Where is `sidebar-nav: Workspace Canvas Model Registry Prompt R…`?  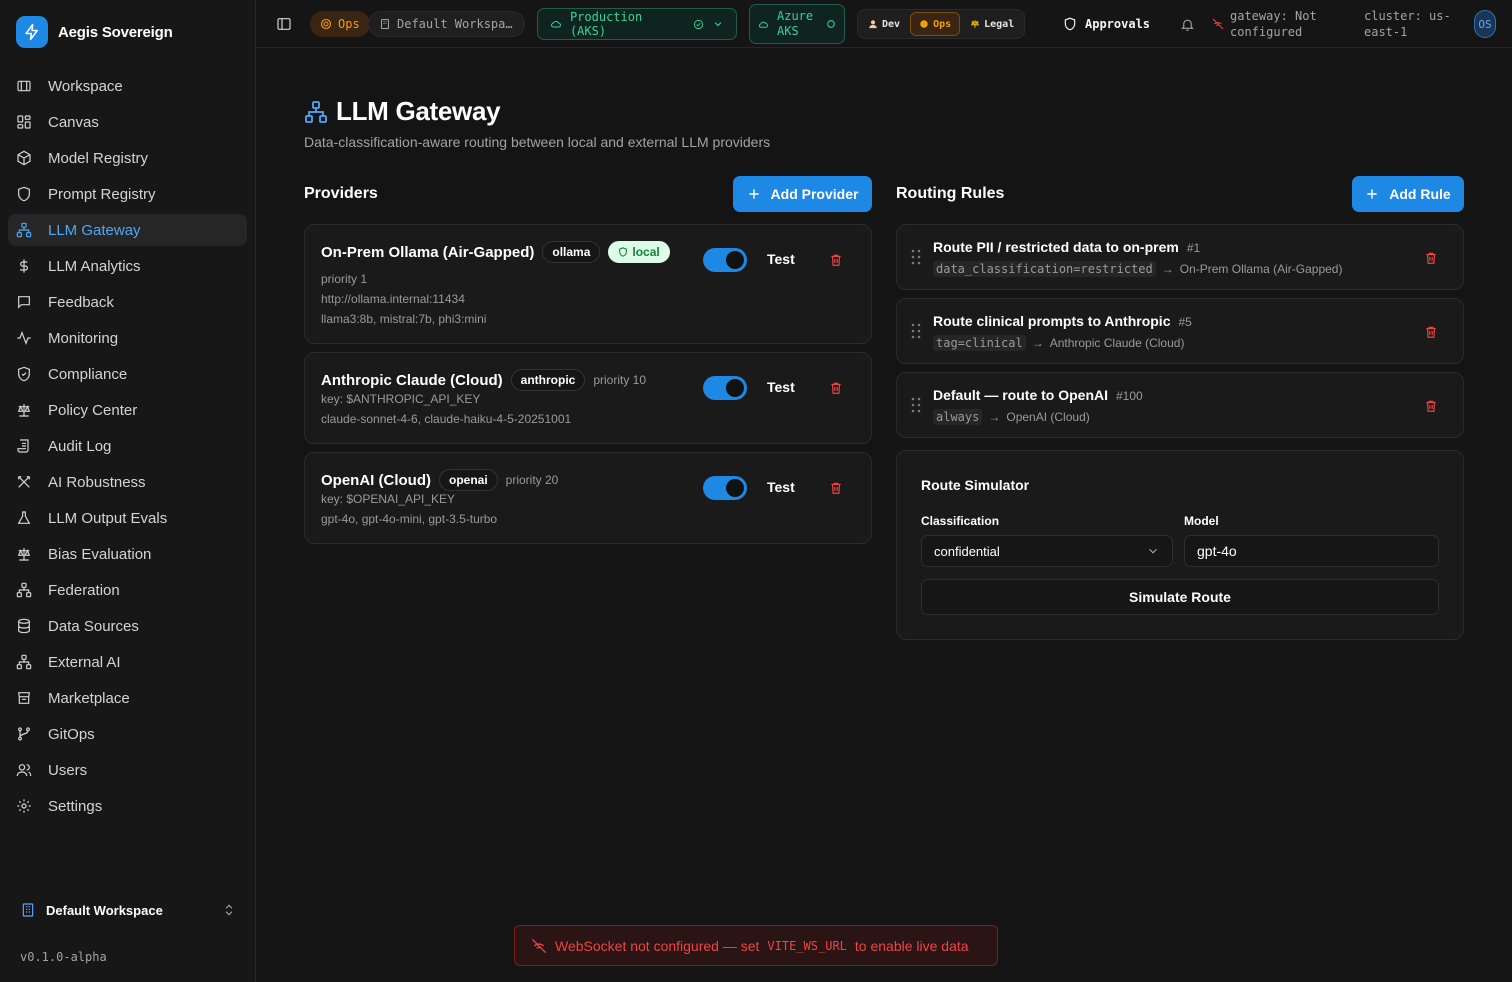 sidebar-nav: Workspace Canvas Model Registry Prompt R… is located at coordinates (127, 448).